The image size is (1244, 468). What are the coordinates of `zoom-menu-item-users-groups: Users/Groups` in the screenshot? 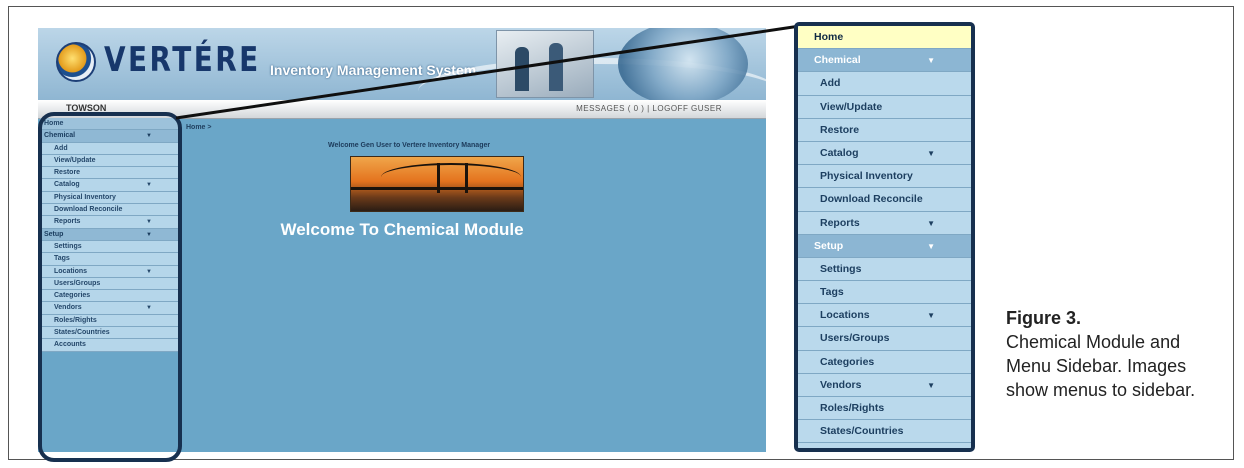 It's located at (884, 339).